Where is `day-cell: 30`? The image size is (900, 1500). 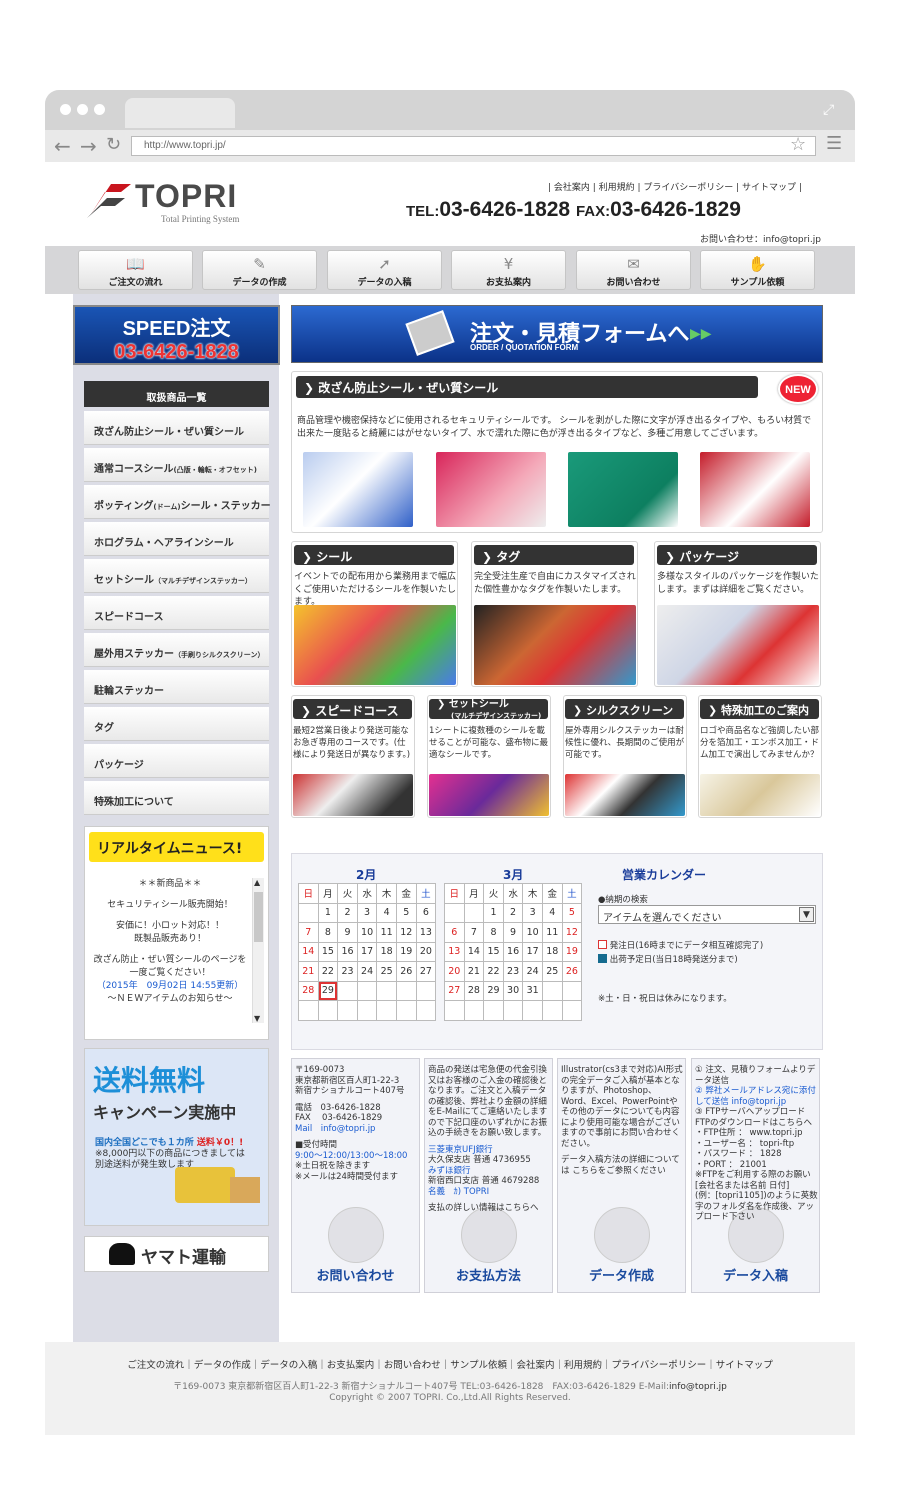
day-cell: 30 is located at coordinates (513, 990).